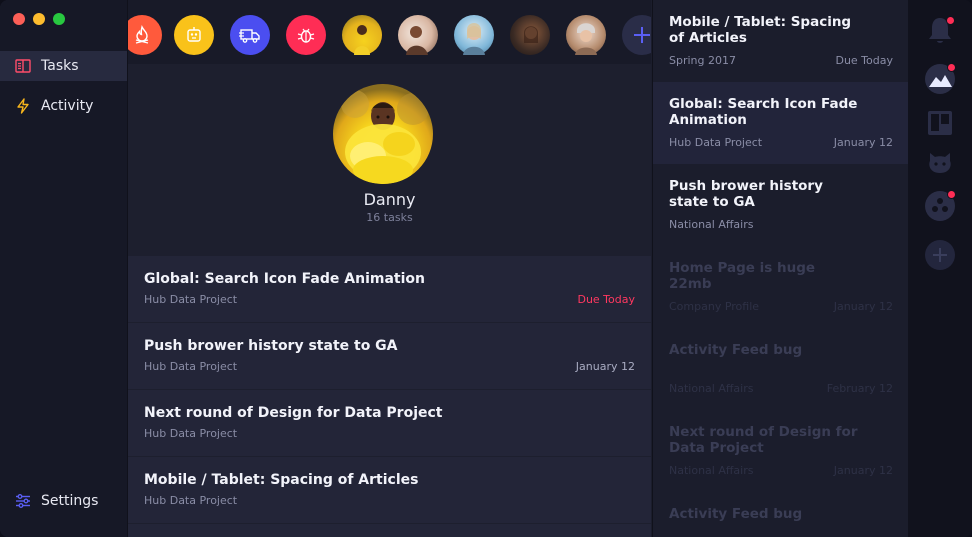 This screenshot has width=972, height=537. Describe the element at coordinates (389, 32) in the screenshot. I see `avatar-strip` at that location.